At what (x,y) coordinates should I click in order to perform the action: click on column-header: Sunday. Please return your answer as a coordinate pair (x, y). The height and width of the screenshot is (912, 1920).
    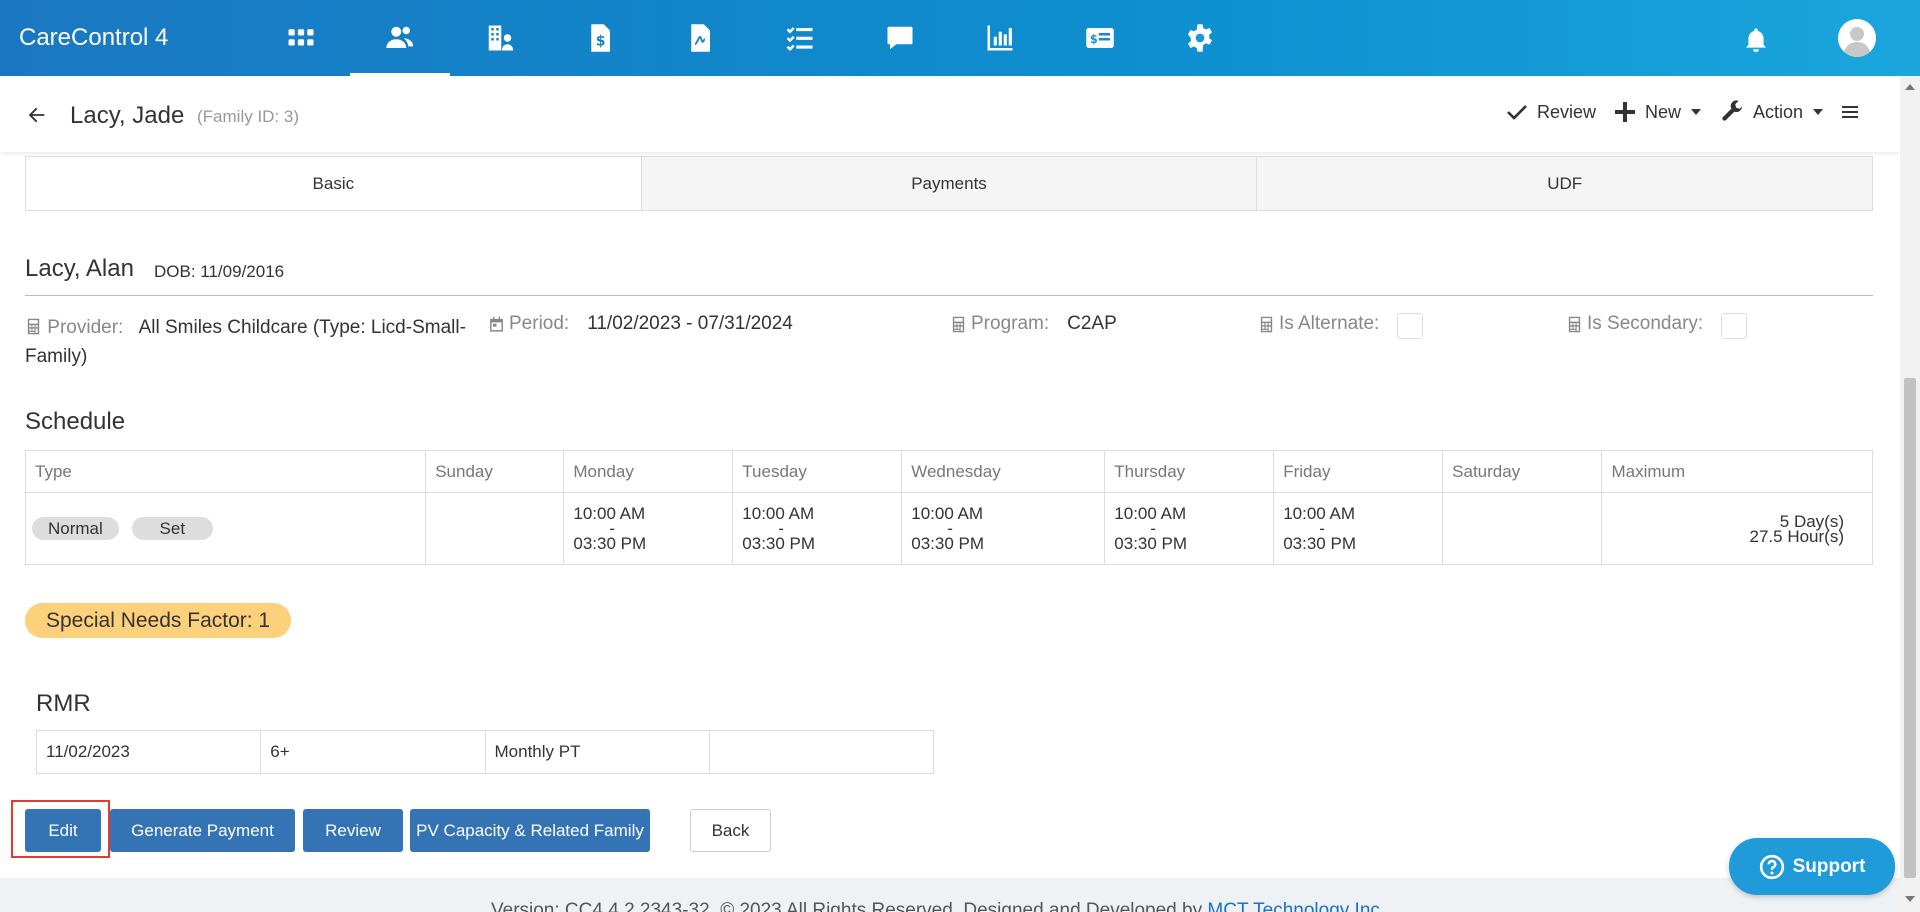
    Looking at the image, I should click on (495, 471).